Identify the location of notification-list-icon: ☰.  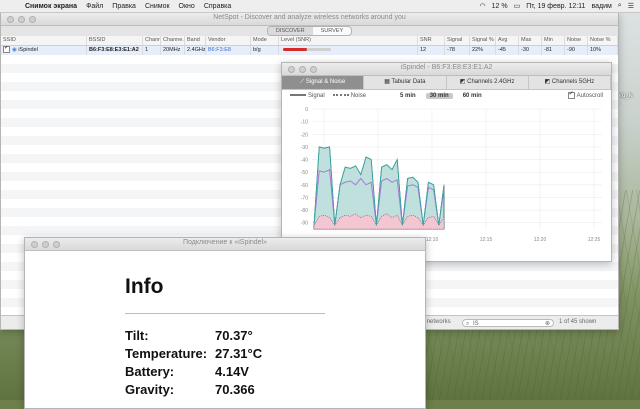
(631, 6).